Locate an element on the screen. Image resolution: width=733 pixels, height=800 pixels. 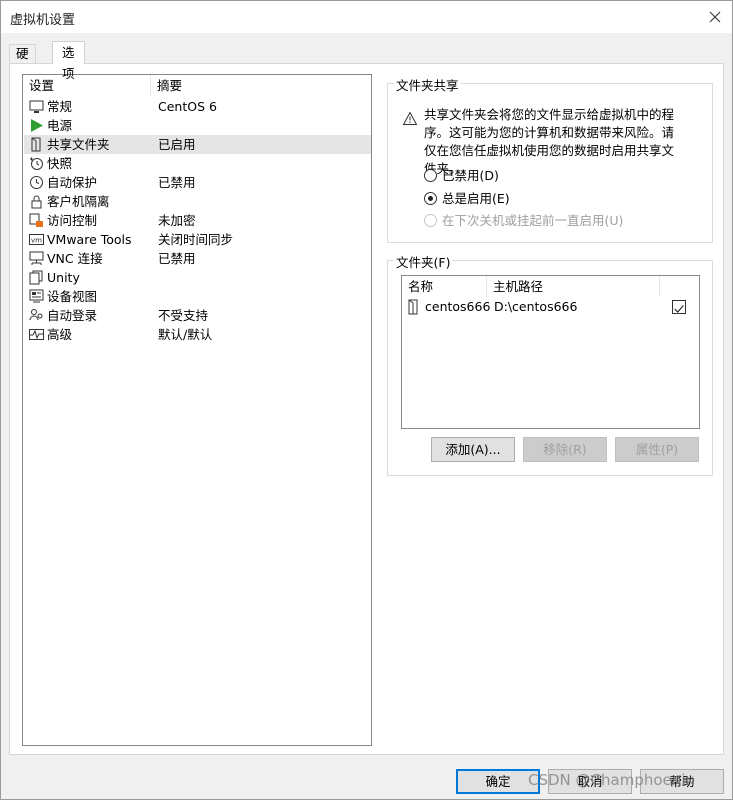
device-view-icon is located at coordinates (36, 296).